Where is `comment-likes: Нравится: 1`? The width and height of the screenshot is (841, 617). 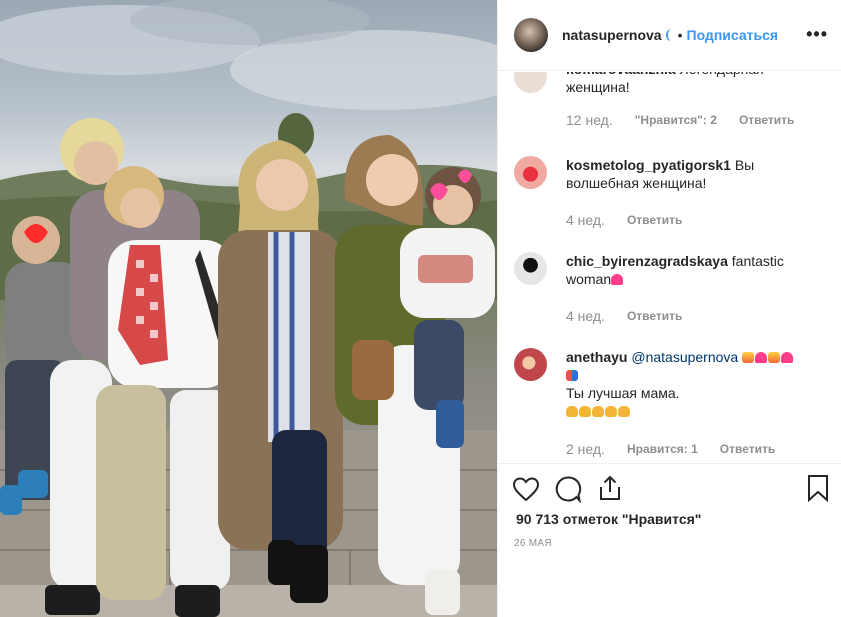 comment-likes: Нравится: 1 is located at coordinates (662, 449).